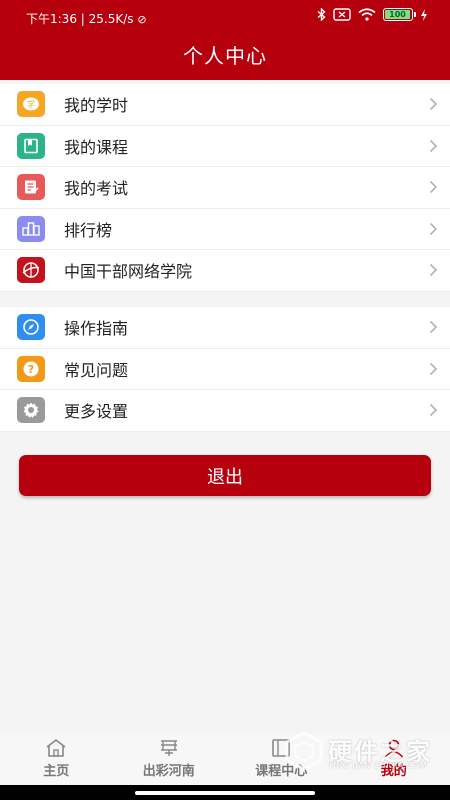 The width and height of the screenshot is (450, 800). I want to click on menu-item-label: 排行榜, so click(88, 230).